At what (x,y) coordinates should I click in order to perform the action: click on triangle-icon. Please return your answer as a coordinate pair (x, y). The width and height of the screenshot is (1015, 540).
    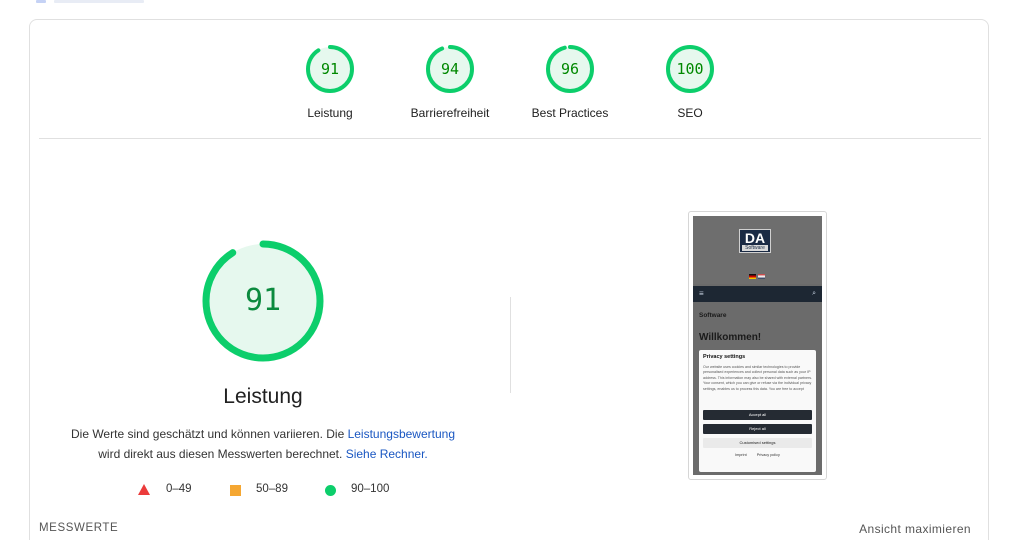
    Looking at the image, I should click on (144, 489).